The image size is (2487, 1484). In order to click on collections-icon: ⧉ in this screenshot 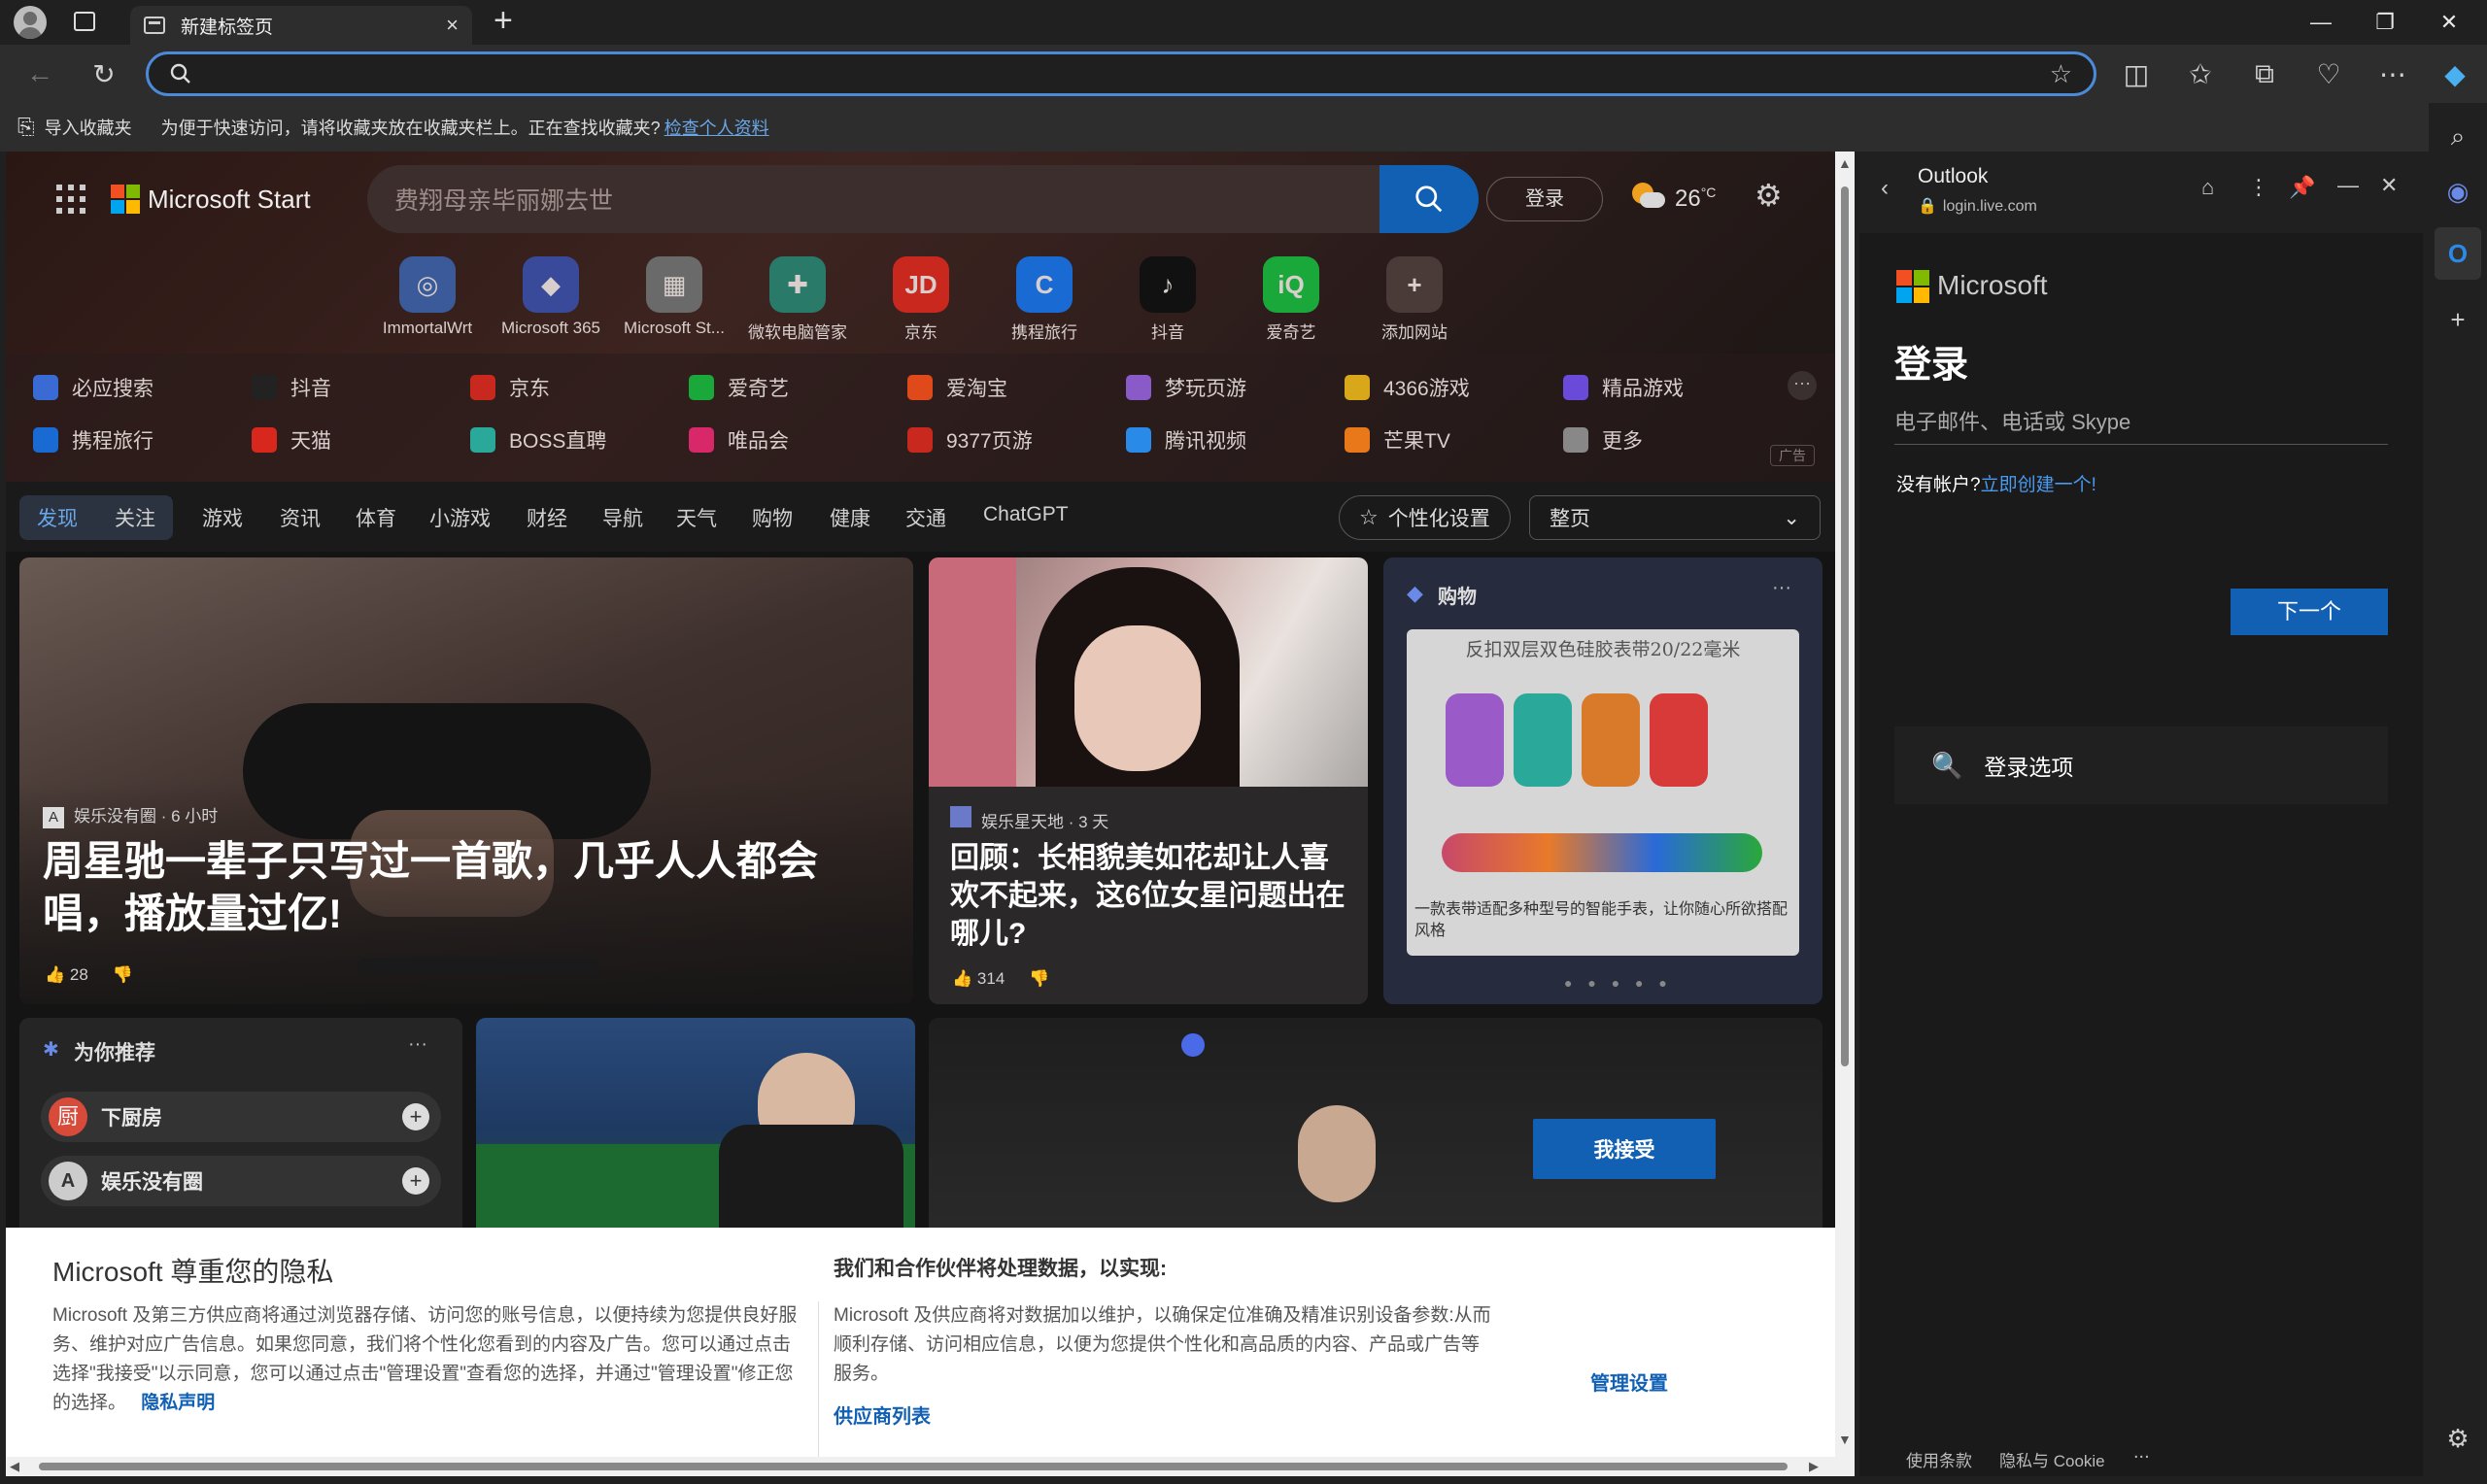, I will do `click(2264, 74)`.